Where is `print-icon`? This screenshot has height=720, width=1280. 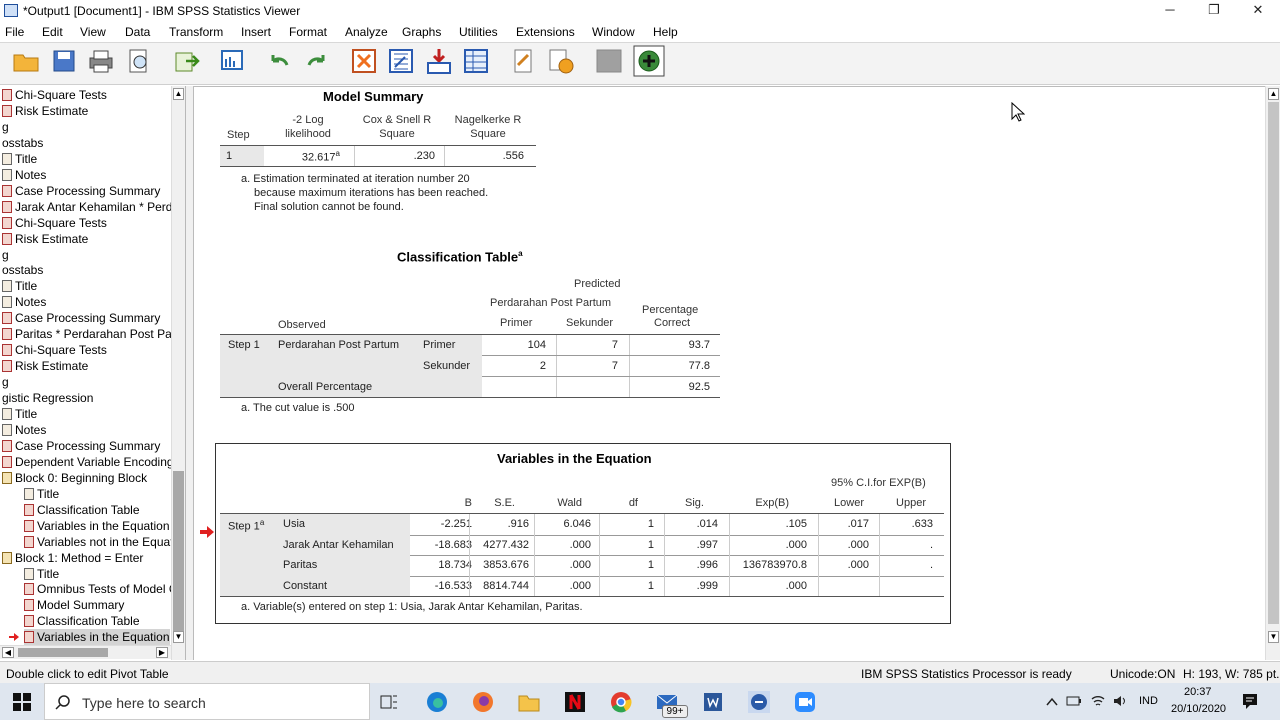 print-icon is located at coordinates (101, 61).